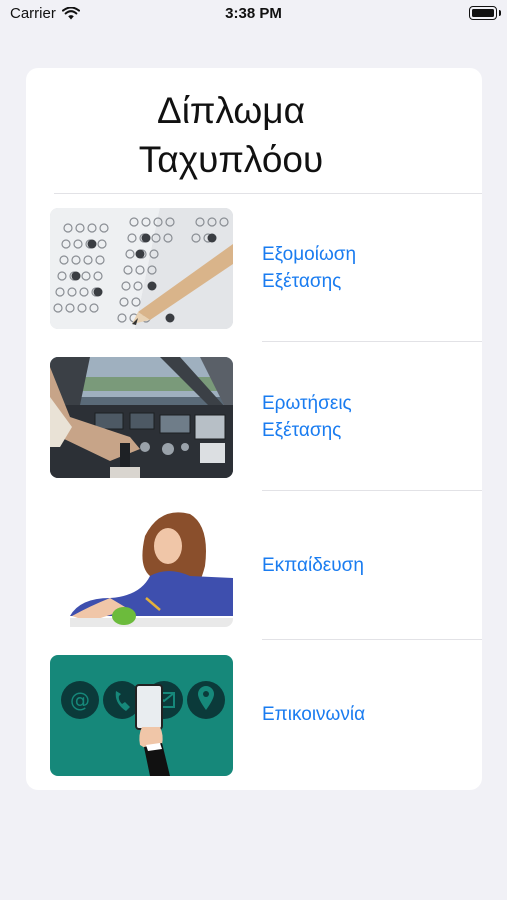 The image size is (507, 900). Describe the element at coordinates (141, 268) in the screenshot. I see `exam-sheet-image` at that location.